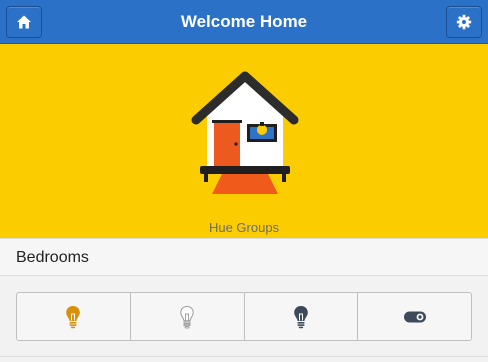  Describe the element at coordinates (52, 257) in the screenshot. I see `group-title: Bedrooms` at that location.